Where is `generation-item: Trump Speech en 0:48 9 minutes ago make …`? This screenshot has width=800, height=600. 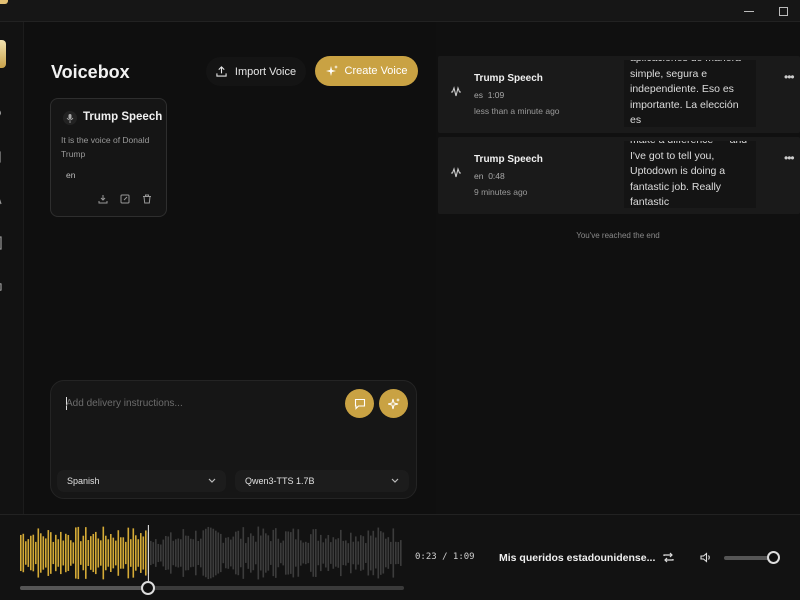
generation-item: Trump Speech en 0:48 9 minutes ago make … is located at coordinates (619, 175).